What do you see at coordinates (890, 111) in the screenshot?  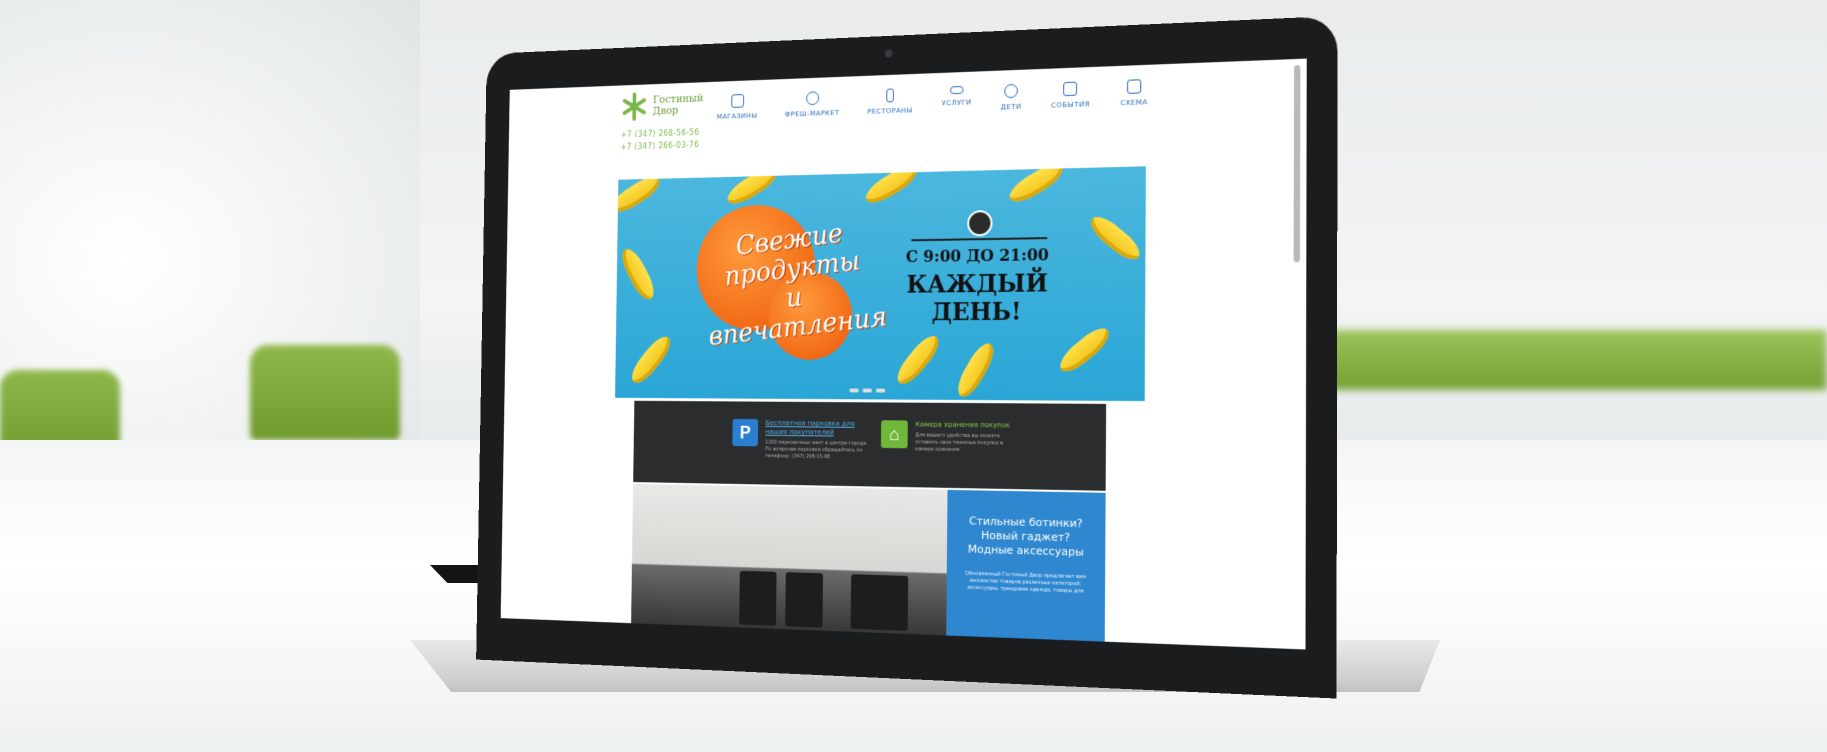 I see `nav-label: РЕСТОРАНЫ` at bounding box center [890, 111].